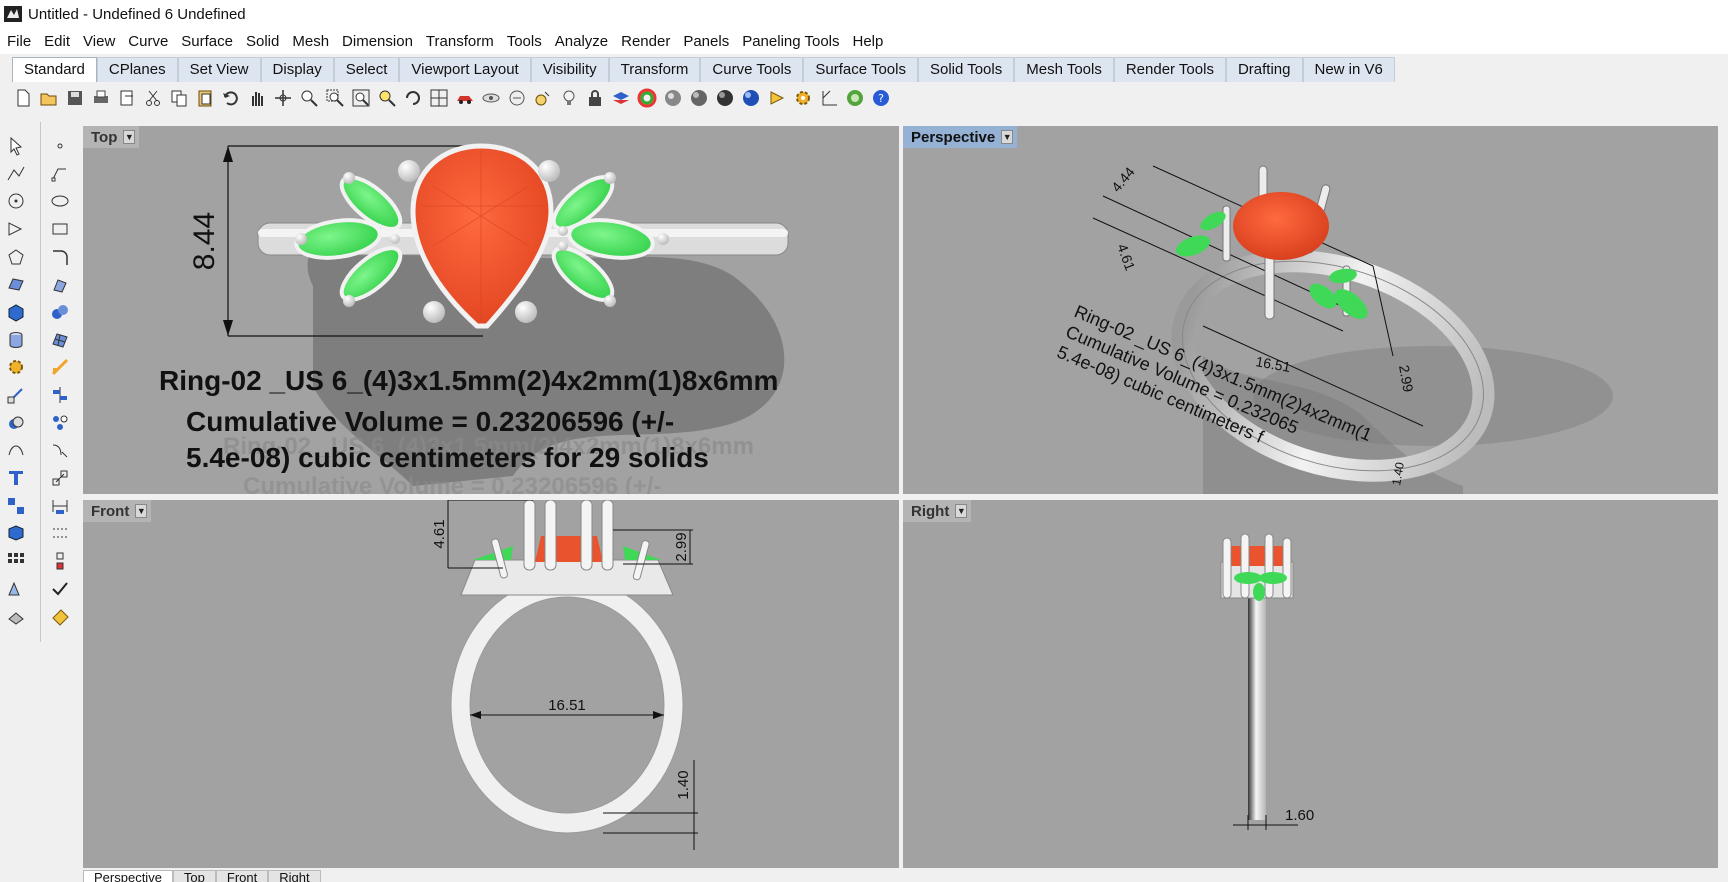 This screenshot has height=882, width=1728. I want to click on select-arrow-icon, so click(16, 146).